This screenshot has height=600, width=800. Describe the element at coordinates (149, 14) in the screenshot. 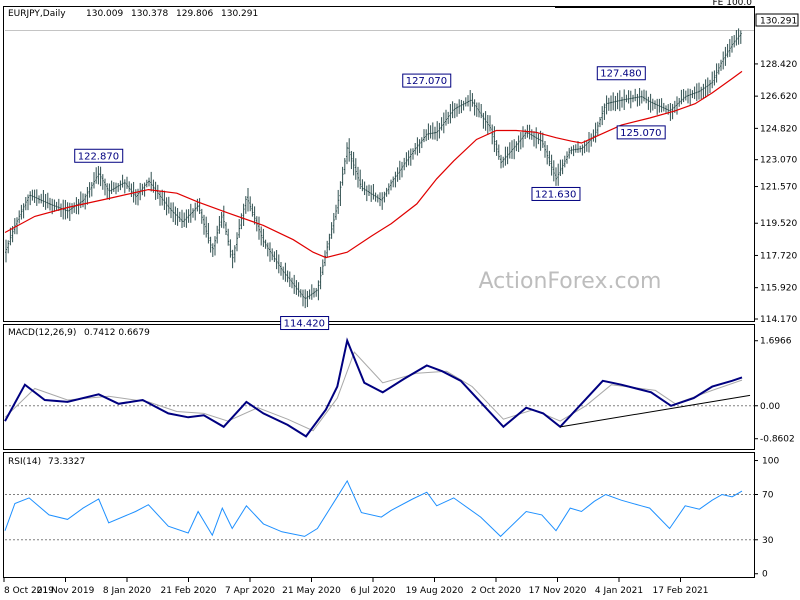

I see `price-header-high: 130.378` at that location.